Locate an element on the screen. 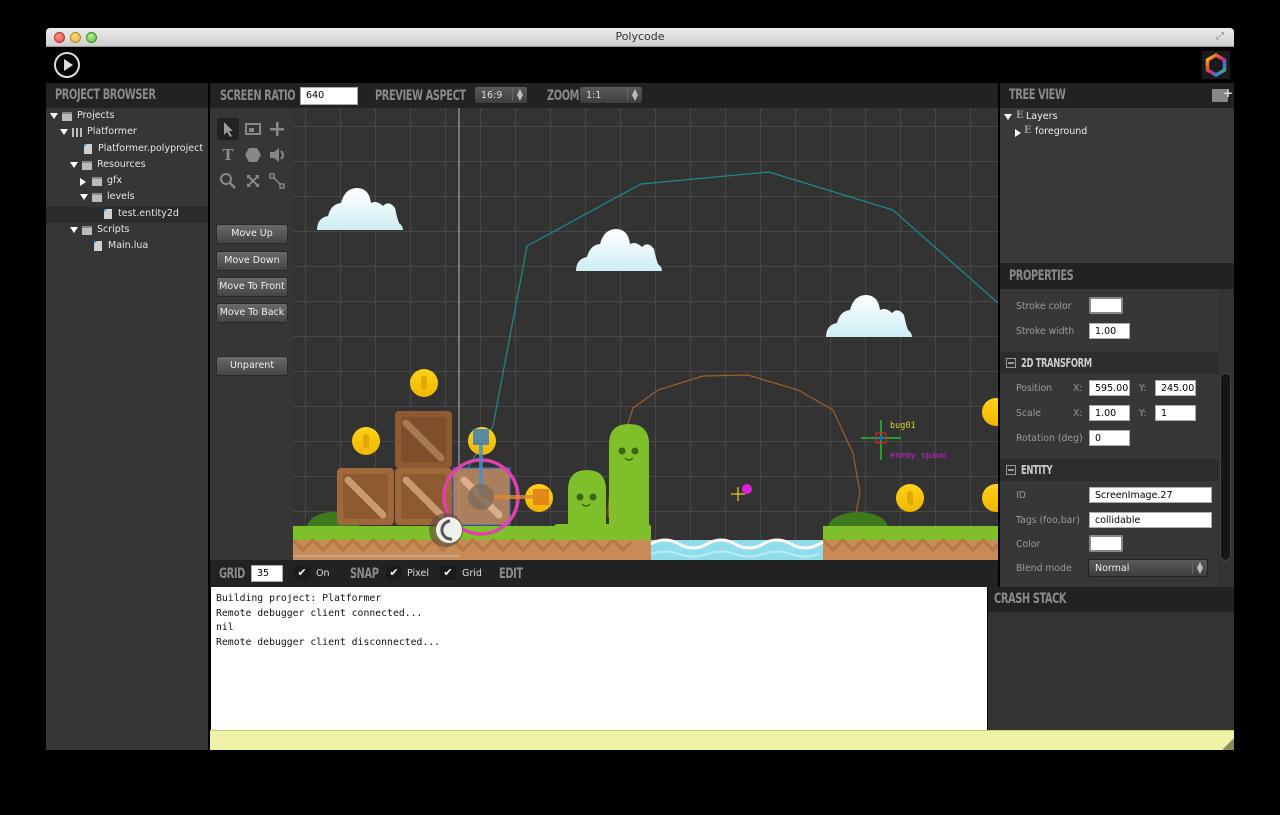  image-icon is located at coordinates (253, 129).